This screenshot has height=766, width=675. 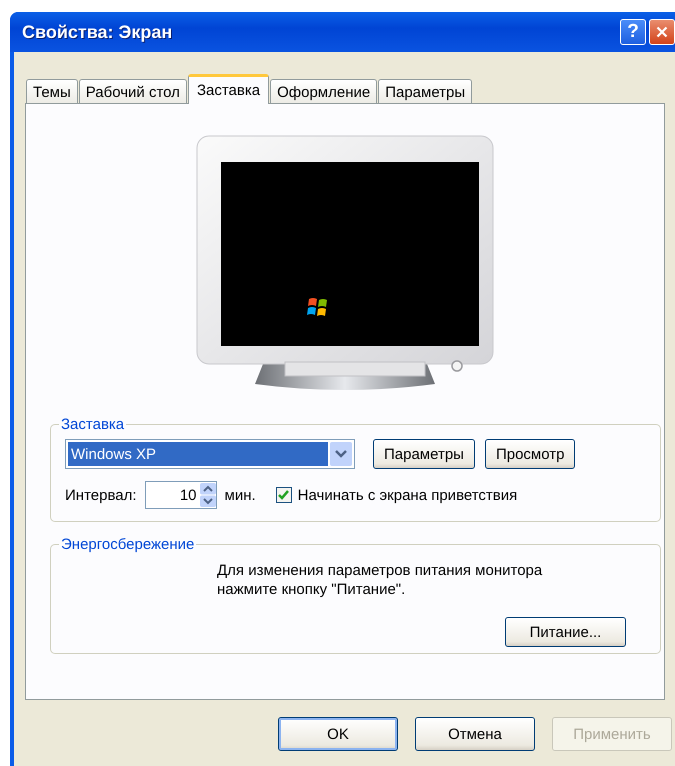 I want to click on dialog-button: OK, so click(x=338, y=734).